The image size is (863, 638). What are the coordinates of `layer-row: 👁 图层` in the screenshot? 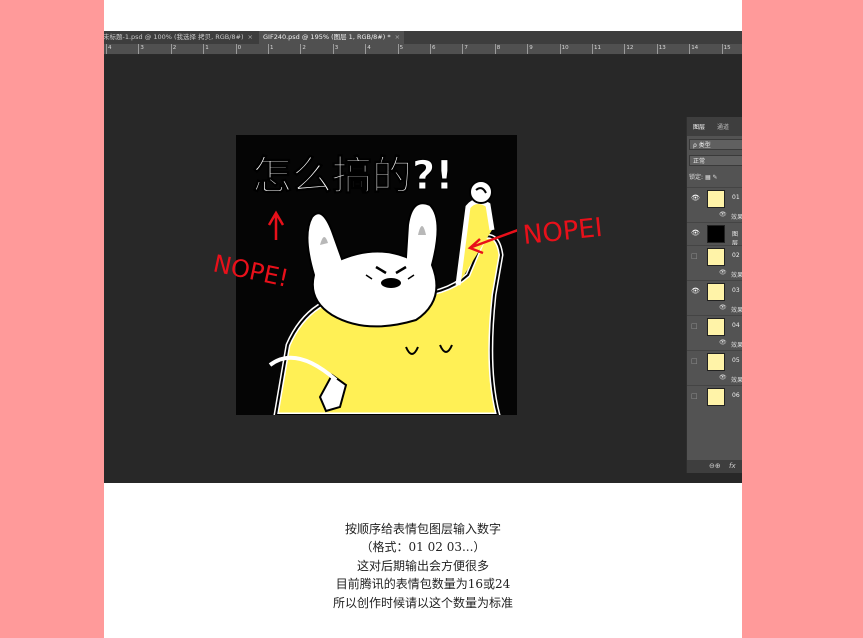 It's located at (714, 234).